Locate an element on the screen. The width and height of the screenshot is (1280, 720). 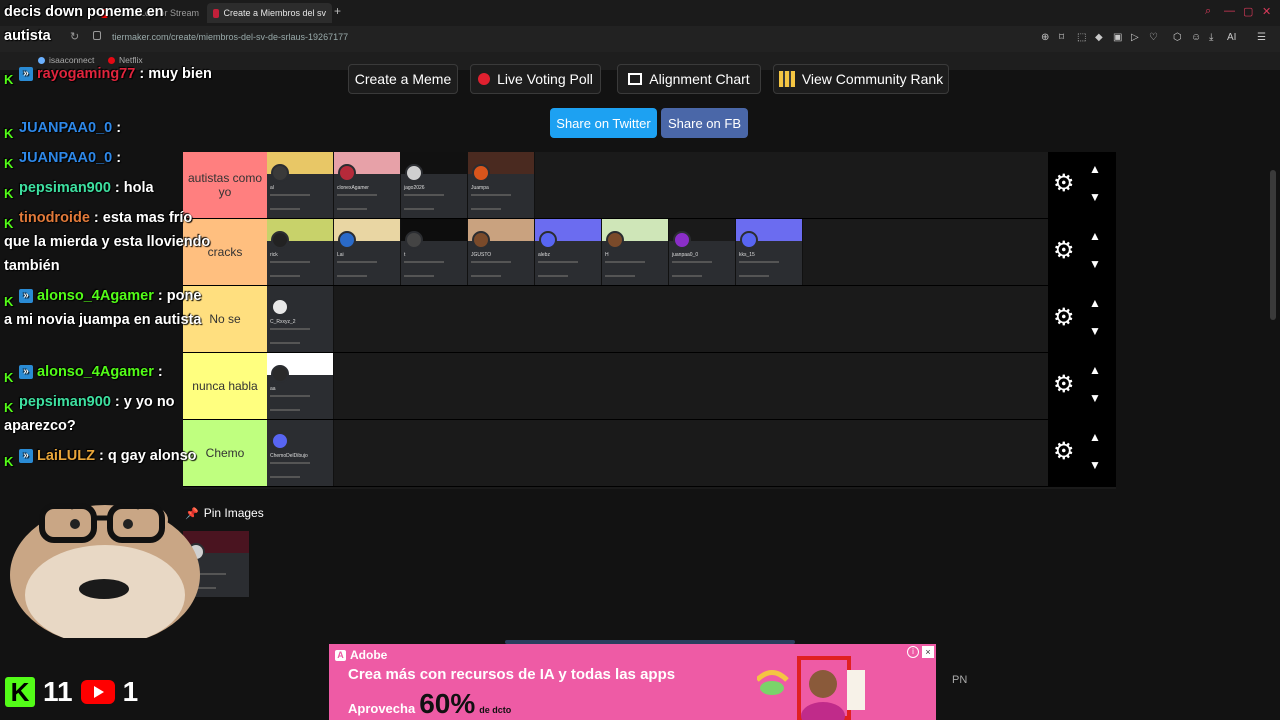
menu-icon: ☰ is located at coordinates (1261, 37).